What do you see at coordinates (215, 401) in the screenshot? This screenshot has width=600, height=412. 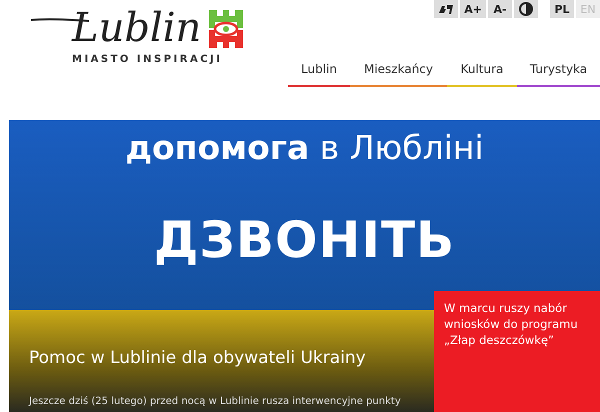 I see `banner-lead: Jeszcze dziś (25 lutego) przed nocą w Lublinie rusza interwencyjne punkty` at bounding box center [215, 401].